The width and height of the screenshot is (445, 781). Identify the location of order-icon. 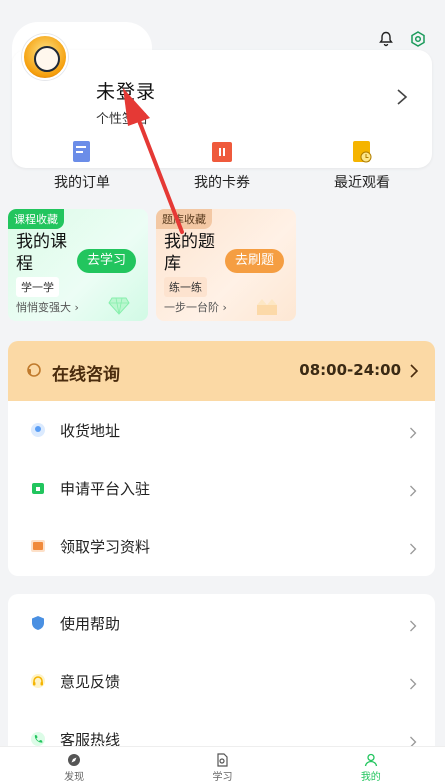
(82, 152).